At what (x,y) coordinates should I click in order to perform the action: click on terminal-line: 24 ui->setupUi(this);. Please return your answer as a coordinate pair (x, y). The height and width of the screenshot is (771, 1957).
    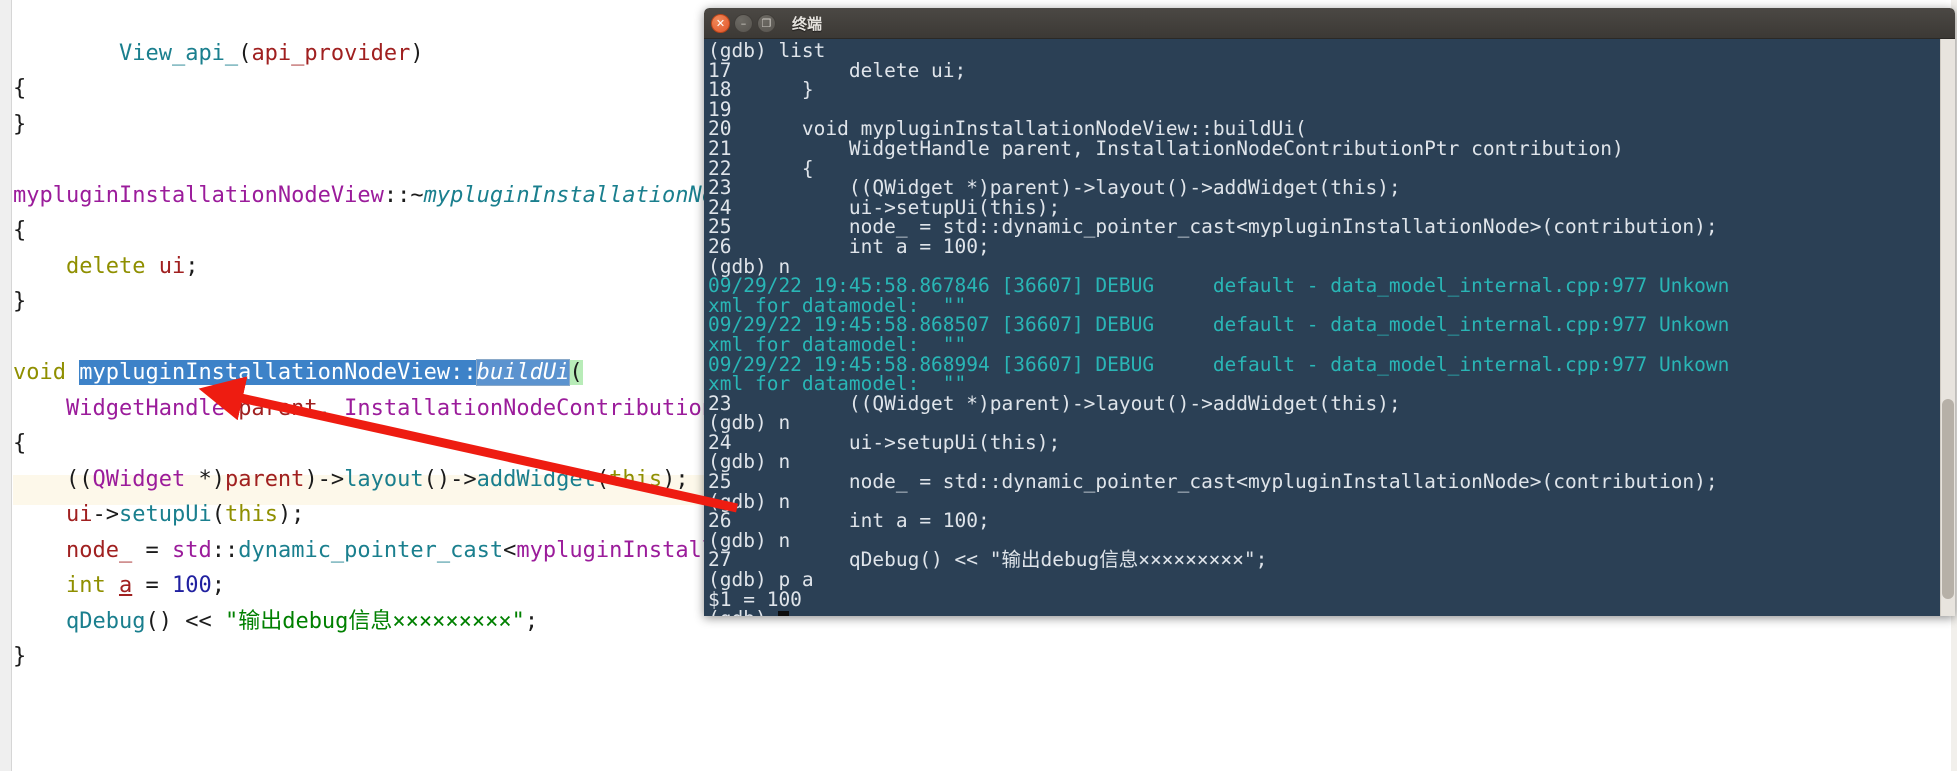
    Looking at the image, I should click on (884, 442).